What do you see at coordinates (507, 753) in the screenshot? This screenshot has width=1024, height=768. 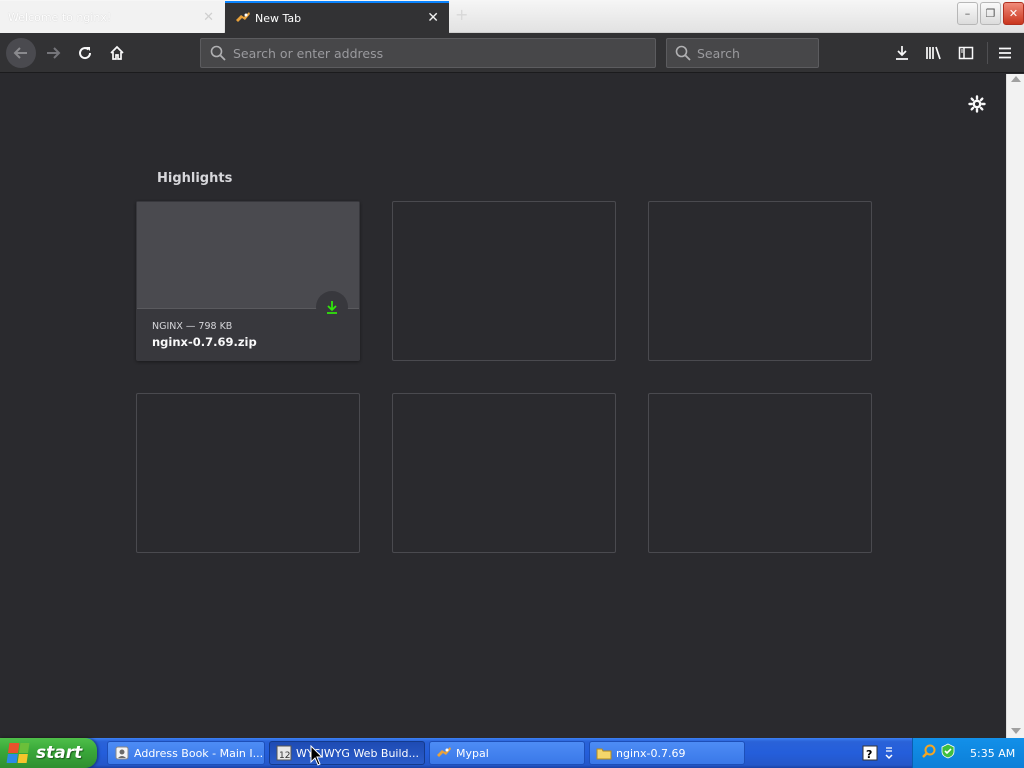 I see `taskbar-item-mypal: Mypal` at bounding box center [507, 753].